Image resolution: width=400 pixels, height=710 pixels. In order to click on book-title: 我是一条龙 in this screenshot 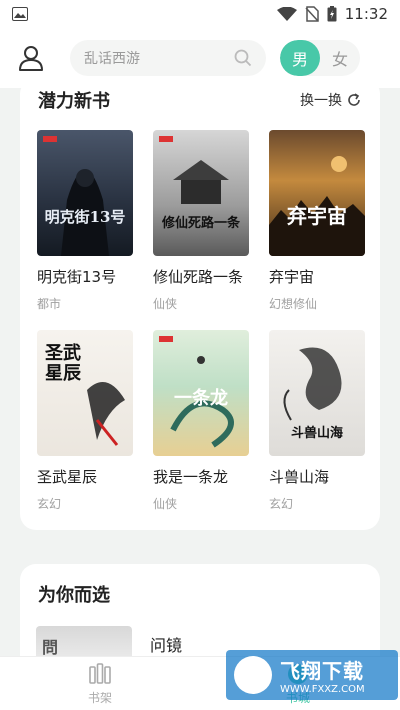, I will do `click(191, 477)`.